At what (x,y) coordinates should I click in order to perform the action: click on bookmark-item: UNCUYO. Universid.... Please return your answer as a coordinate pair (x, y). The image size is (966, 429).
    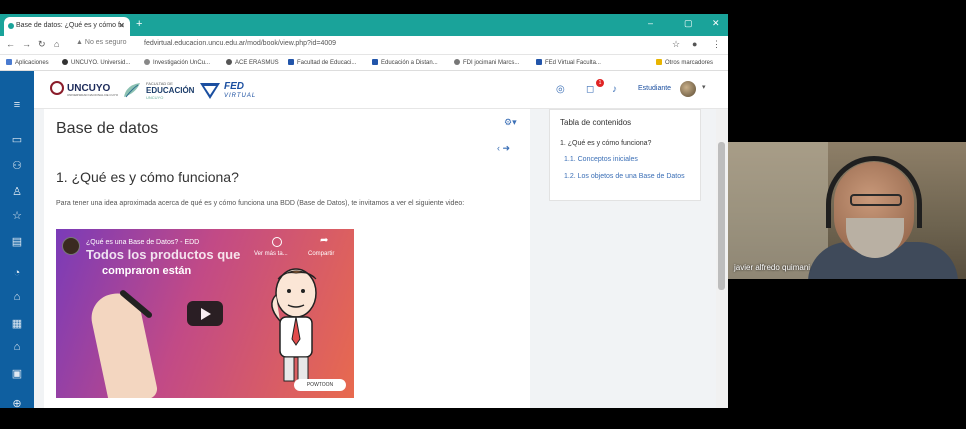
    Looking at the image, I should click on (96, 62).